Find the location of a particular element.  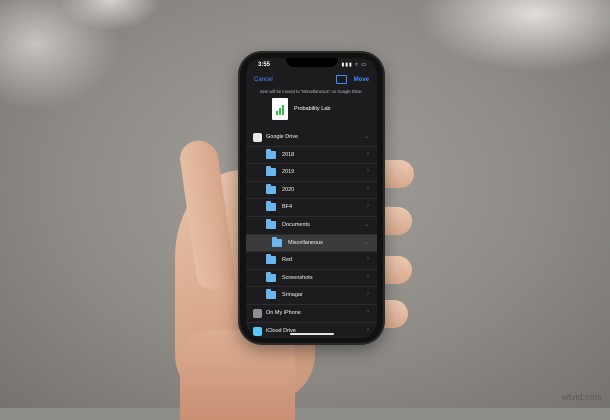

folder-row-selected: Miscellaneous ⌄ is located at coordinates (311, 243).